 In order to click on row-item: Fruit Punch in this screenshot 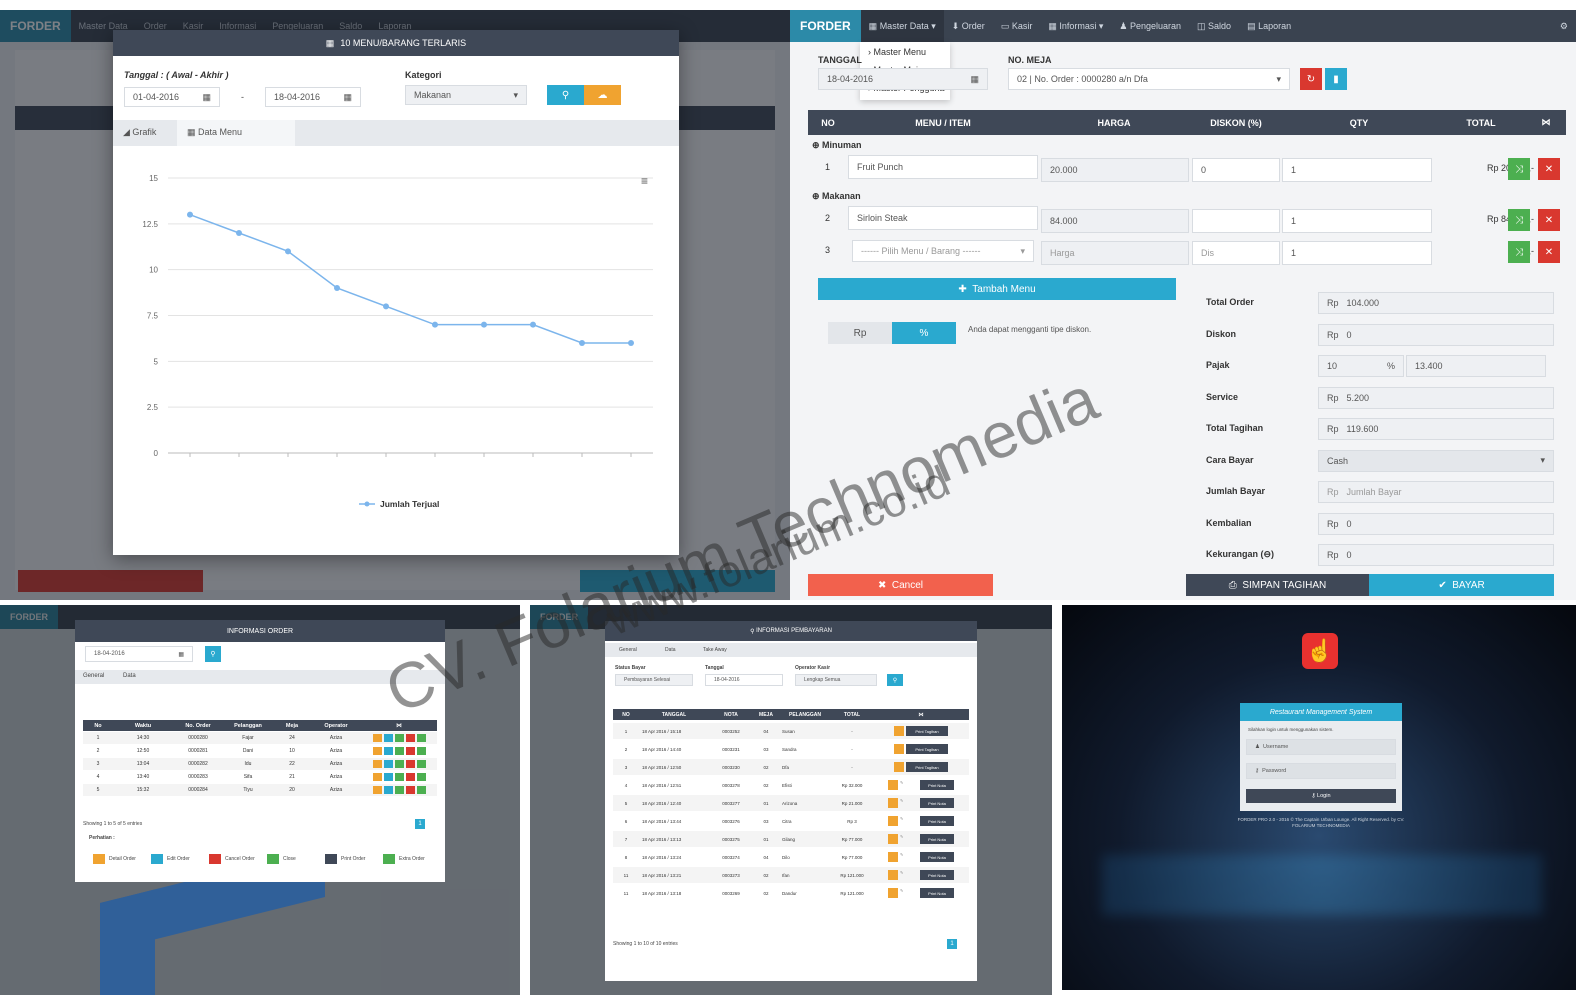, I will do `click(943, 167)`.